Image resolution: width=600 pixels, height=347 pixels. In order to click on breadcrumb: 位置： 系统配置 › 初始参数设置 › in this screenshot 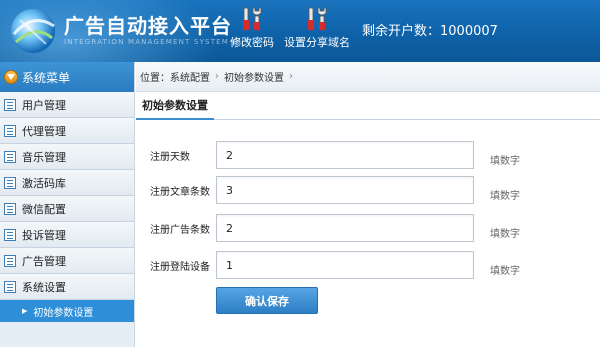, I will do `click(368, 77)`.